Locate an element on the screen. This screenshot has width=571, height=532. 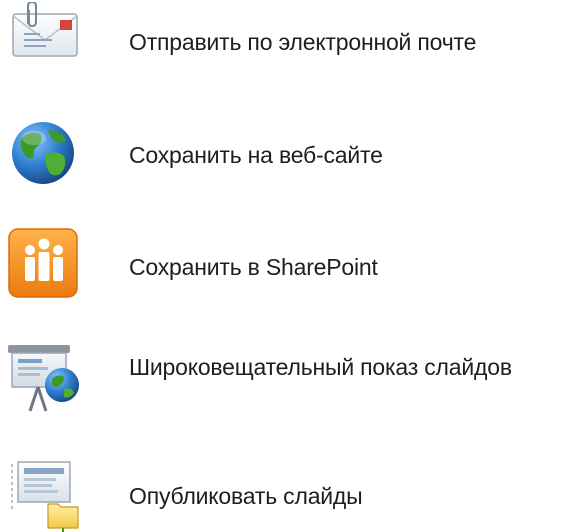
sharepoint-icon is located at coordinates (46, 264).